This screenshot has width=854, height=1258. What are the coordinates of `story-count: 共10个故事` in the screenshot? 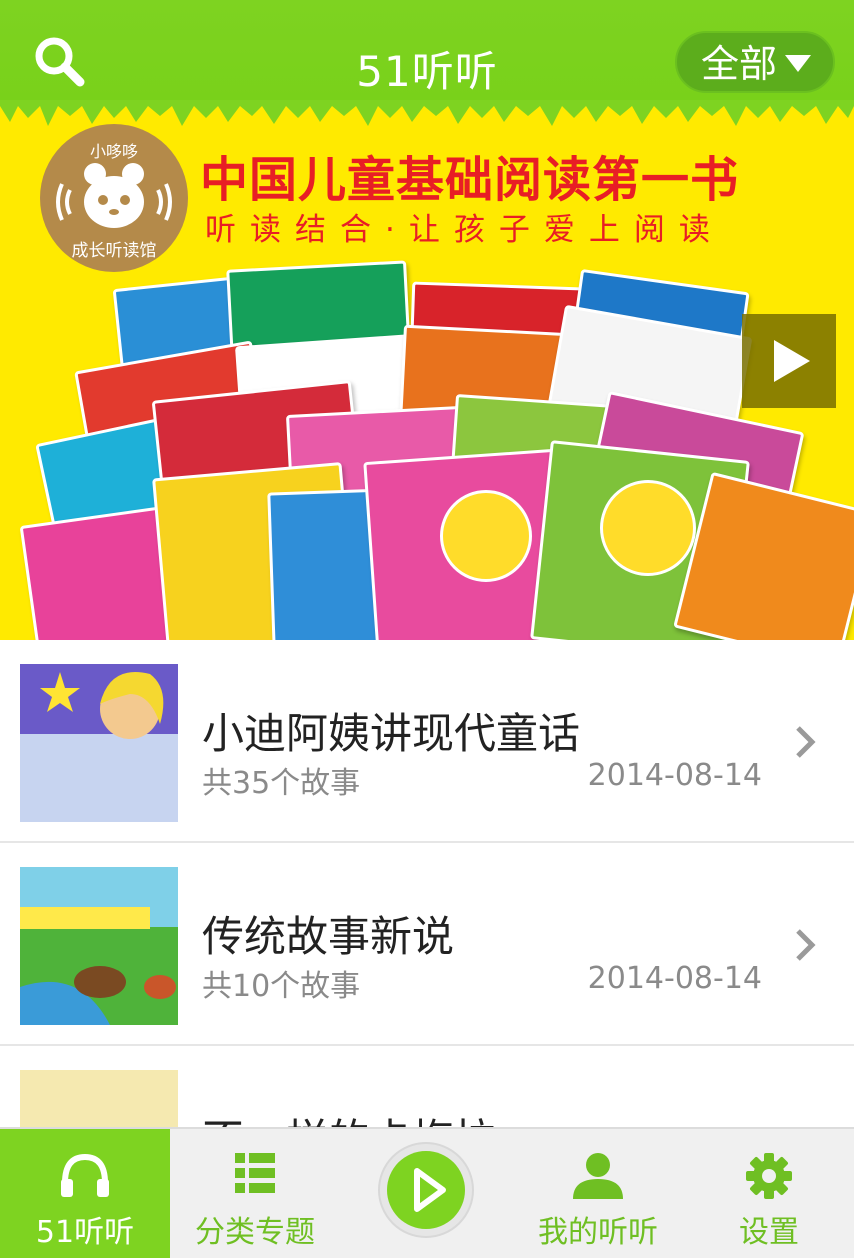 It's located at (281, 986).